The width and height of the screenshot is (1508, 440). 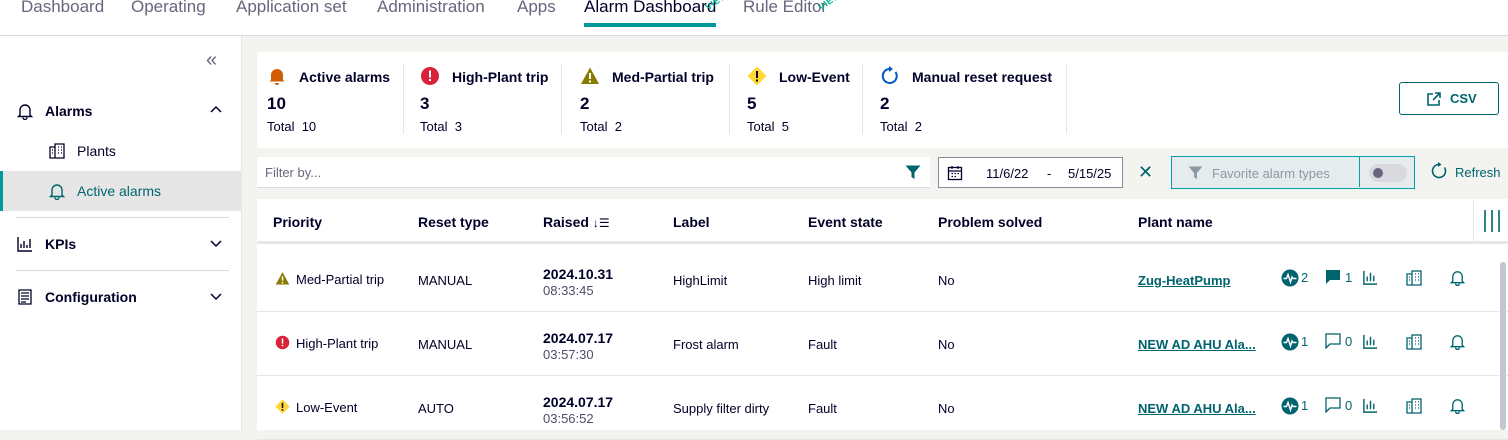 I want to click on csv-export-button: CSV, so click(x=1449, y=98).